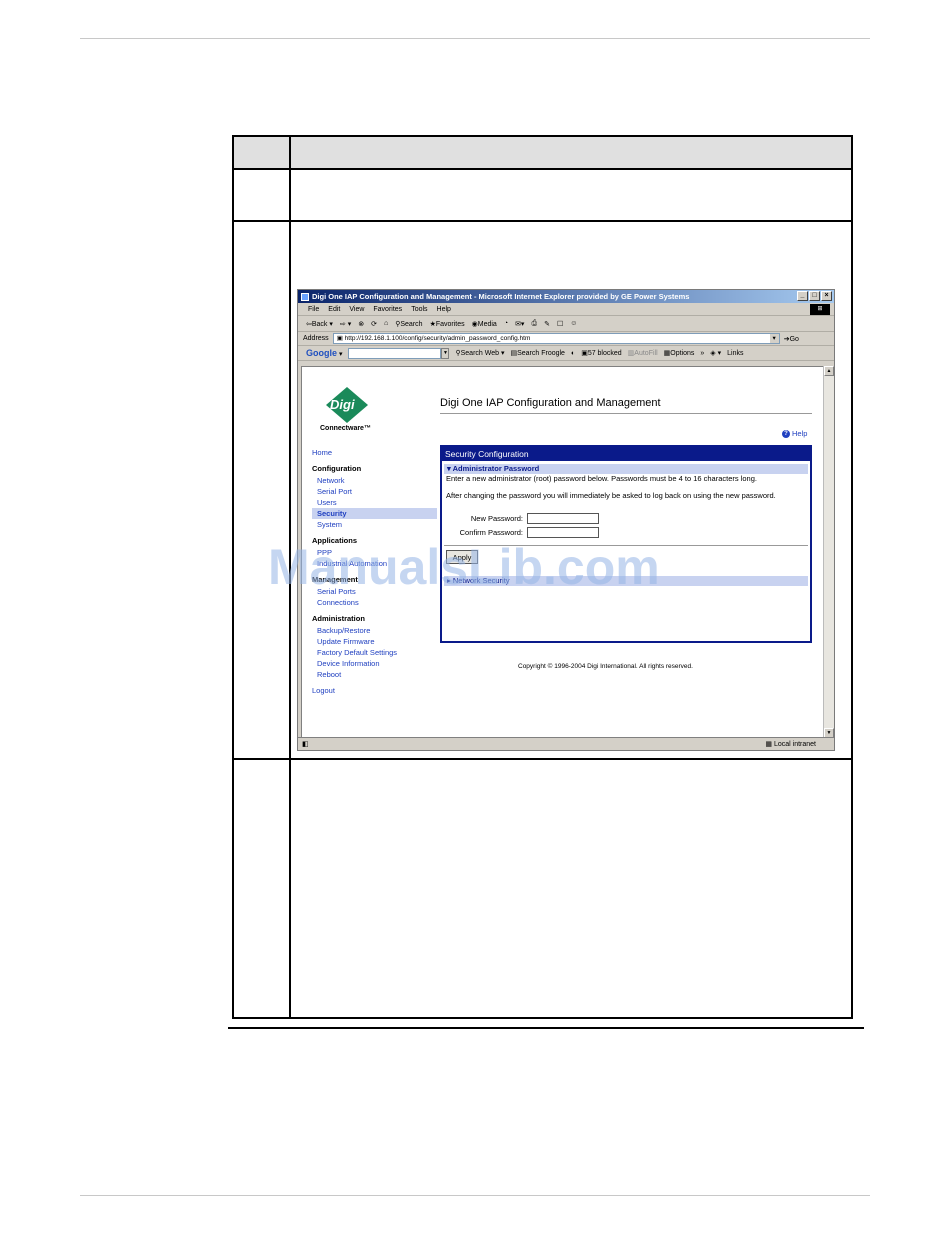 The width and height of the screenshot is (950, 1248). What do you see at coordinates (828, 552) in the screenshot?
I see `vertical-scrollbar: ▲ ▼` at bounding box center [828, 552].